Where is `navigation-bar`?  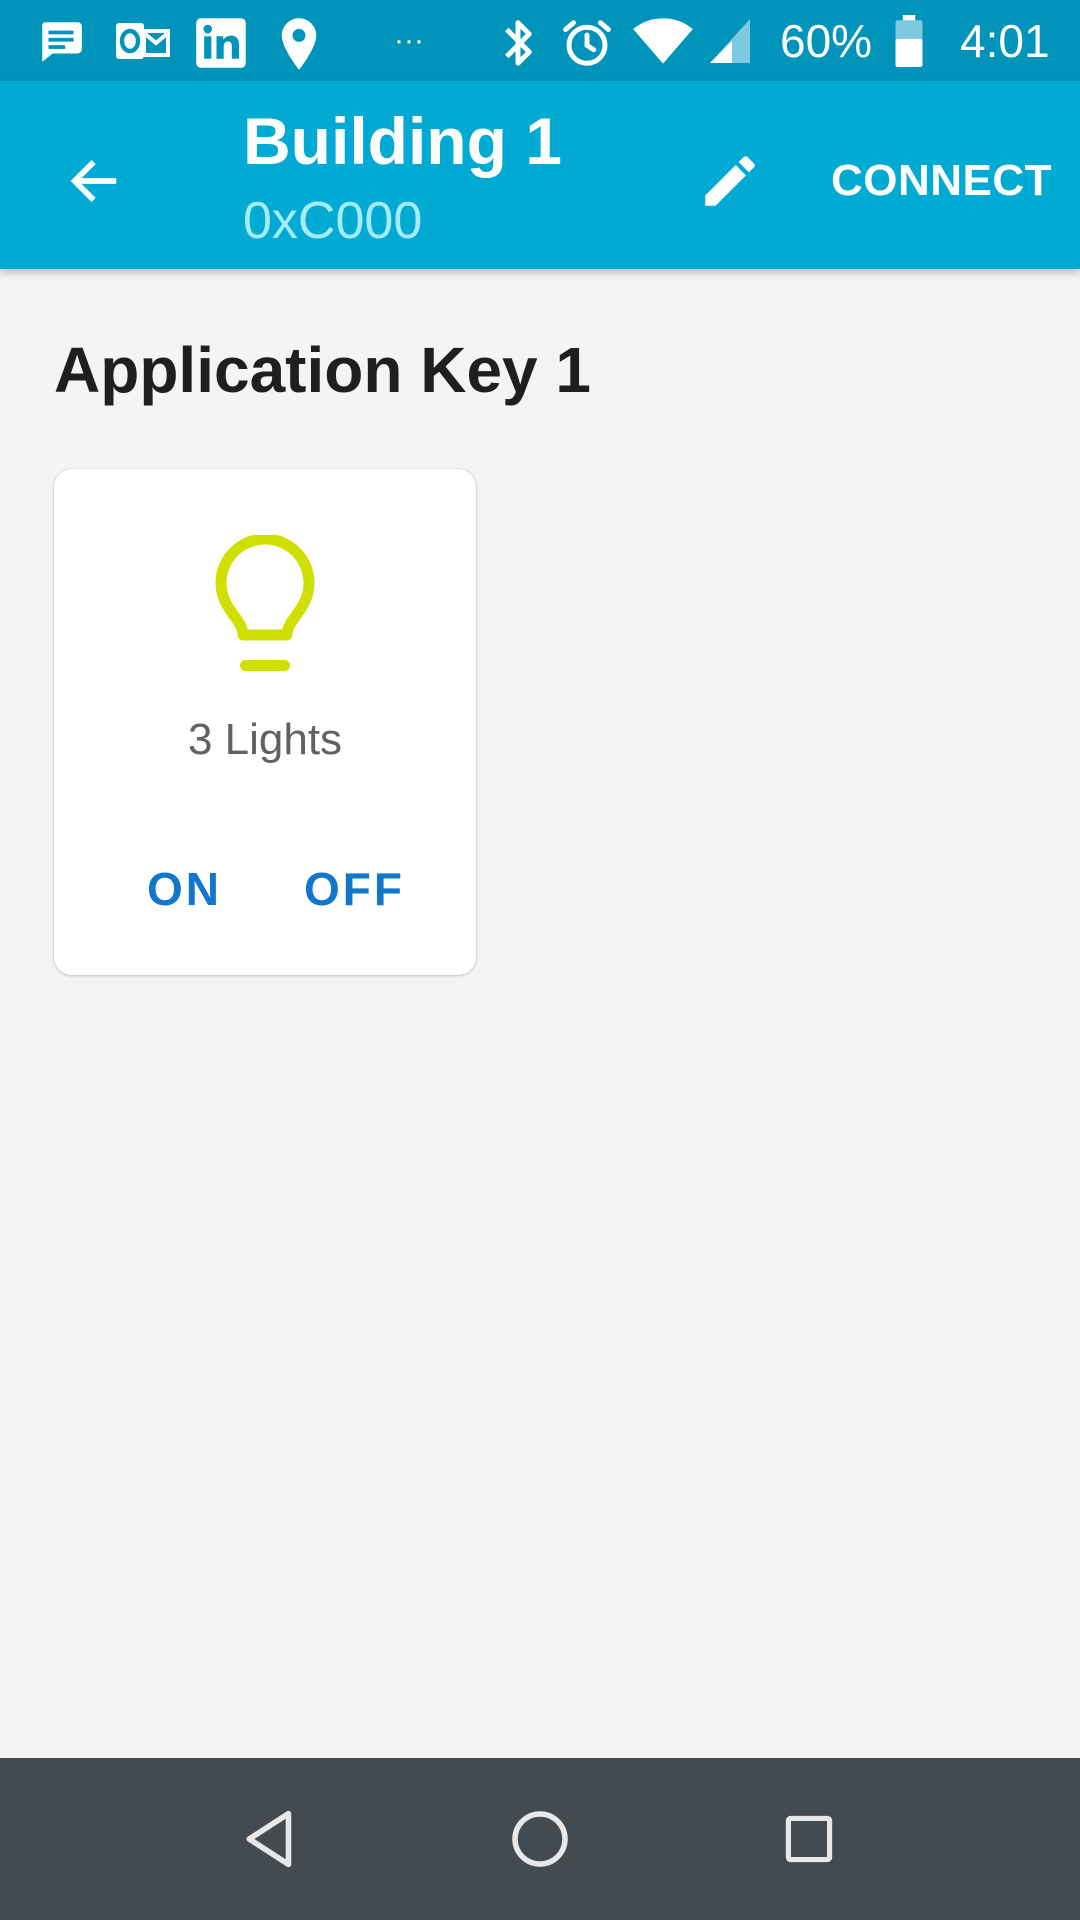 navigation-bar is located at coordinates (540, 1839).